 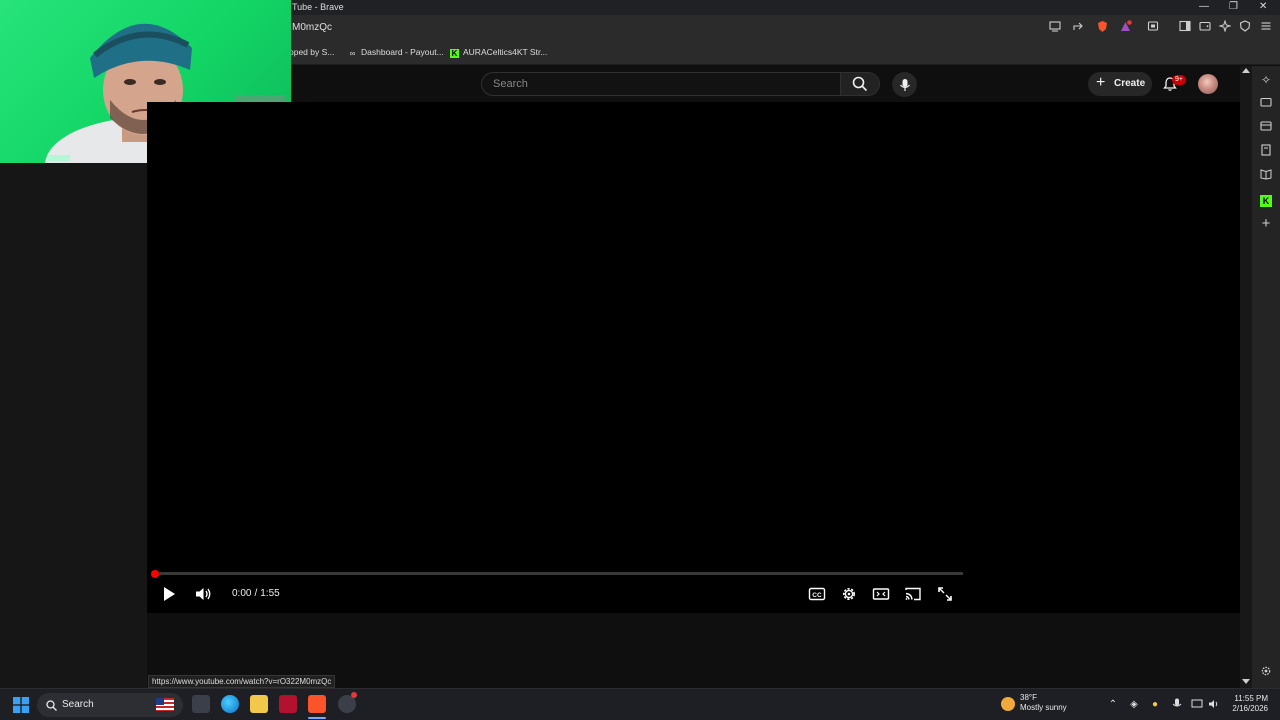 I want to click on weather-widget: 38°F Mostly sunny, so click(x=1043, y=703).